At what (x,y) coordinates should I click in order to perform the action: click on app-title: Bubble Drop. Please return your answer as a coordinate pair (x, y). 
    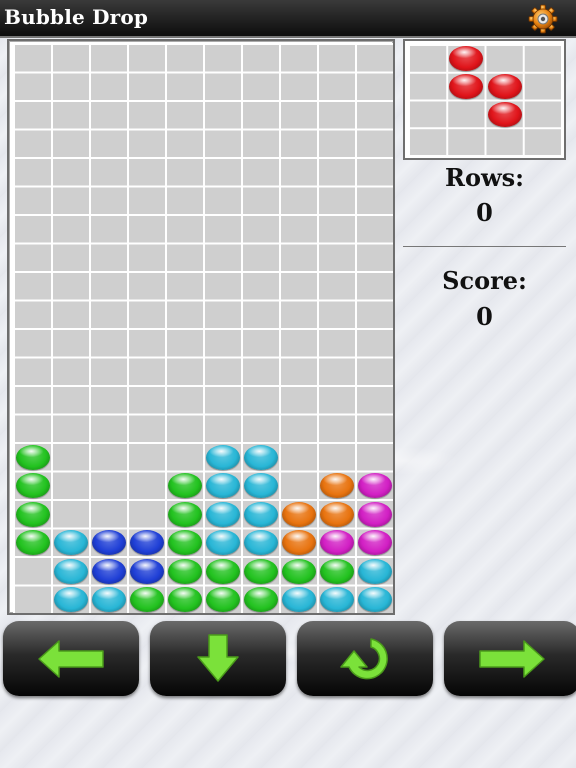
    Looking at the image, I should click on (76, 17).